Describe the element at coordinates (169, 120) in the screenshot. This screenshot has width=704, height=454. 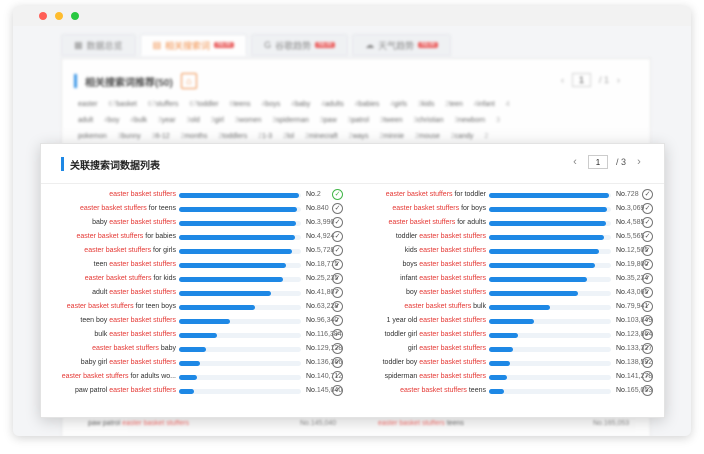
I see `keyword-chip: year` at that location.